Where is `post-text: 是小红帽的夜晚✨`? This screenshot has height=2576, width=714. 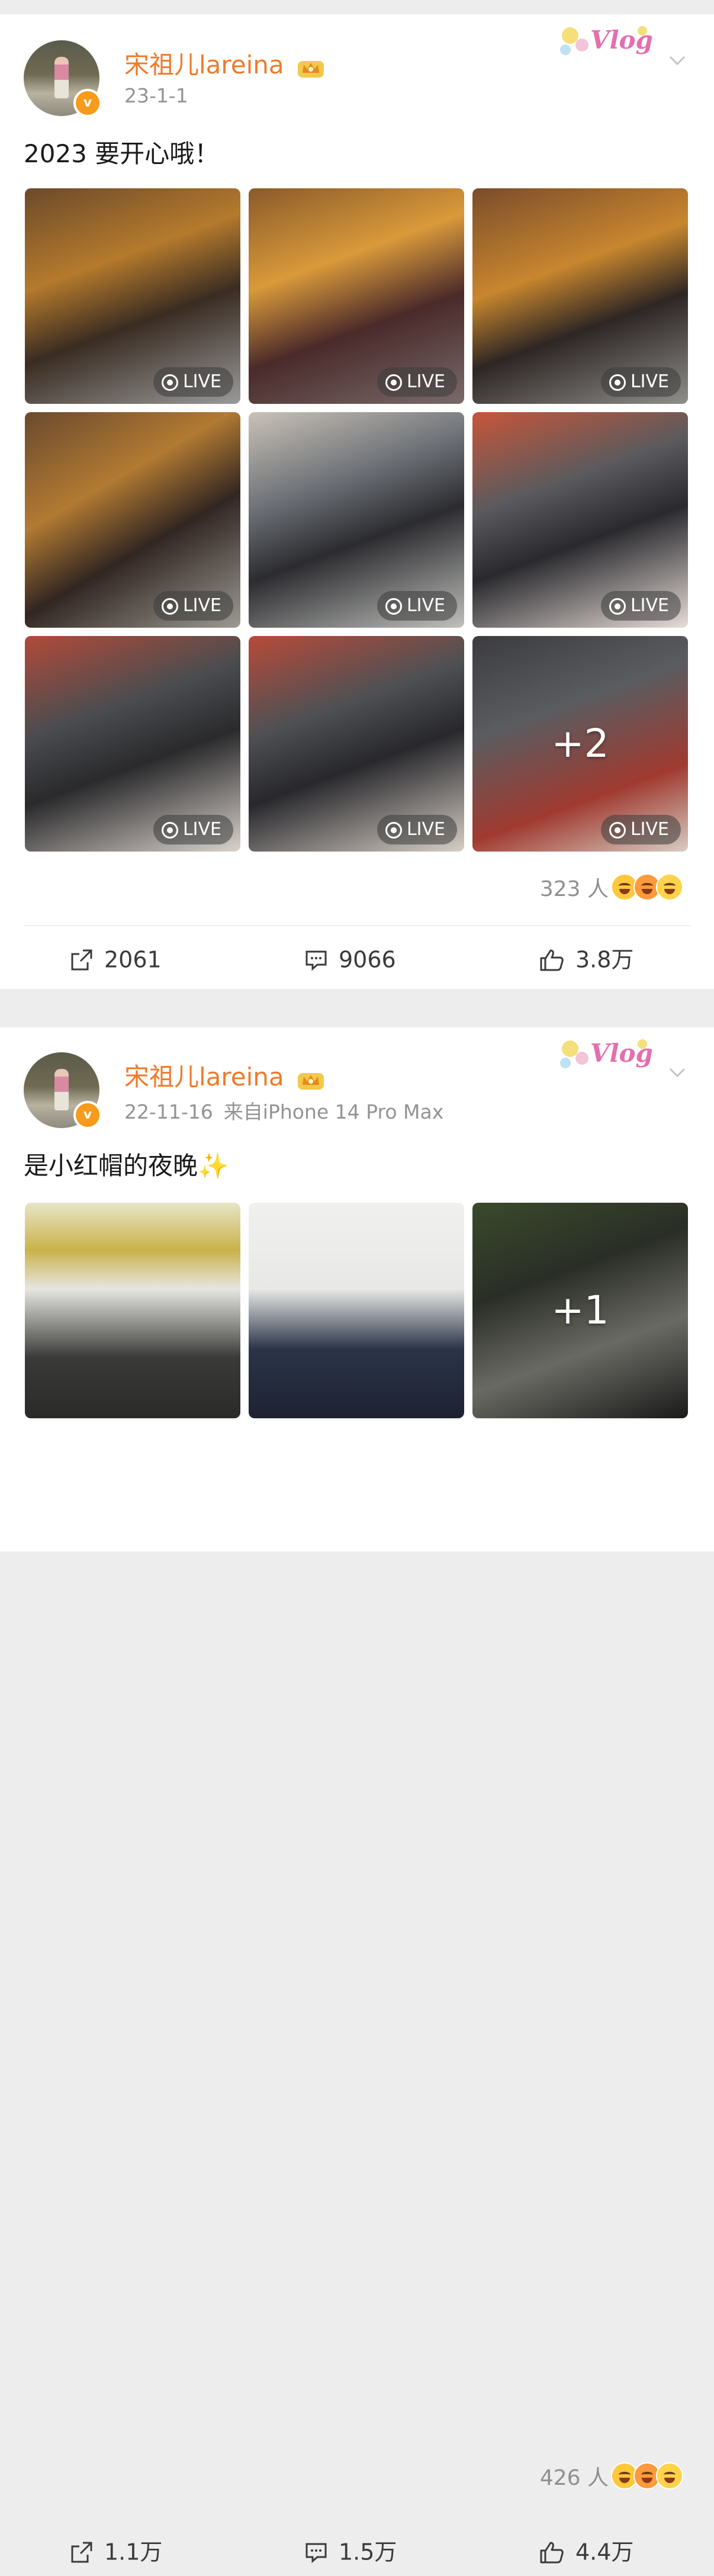 post-text: 是小红帽的夜晚✨ is located at coordinates (126, 1165).